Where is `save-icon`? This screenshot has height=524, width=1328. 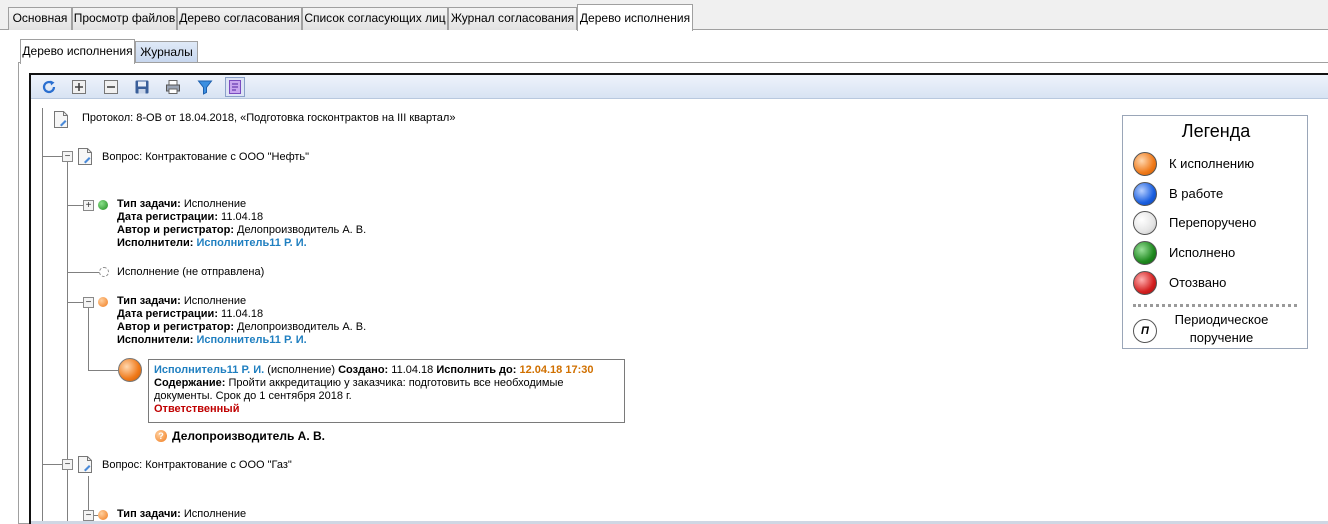 save-icon is located at coordinates (142, 87).